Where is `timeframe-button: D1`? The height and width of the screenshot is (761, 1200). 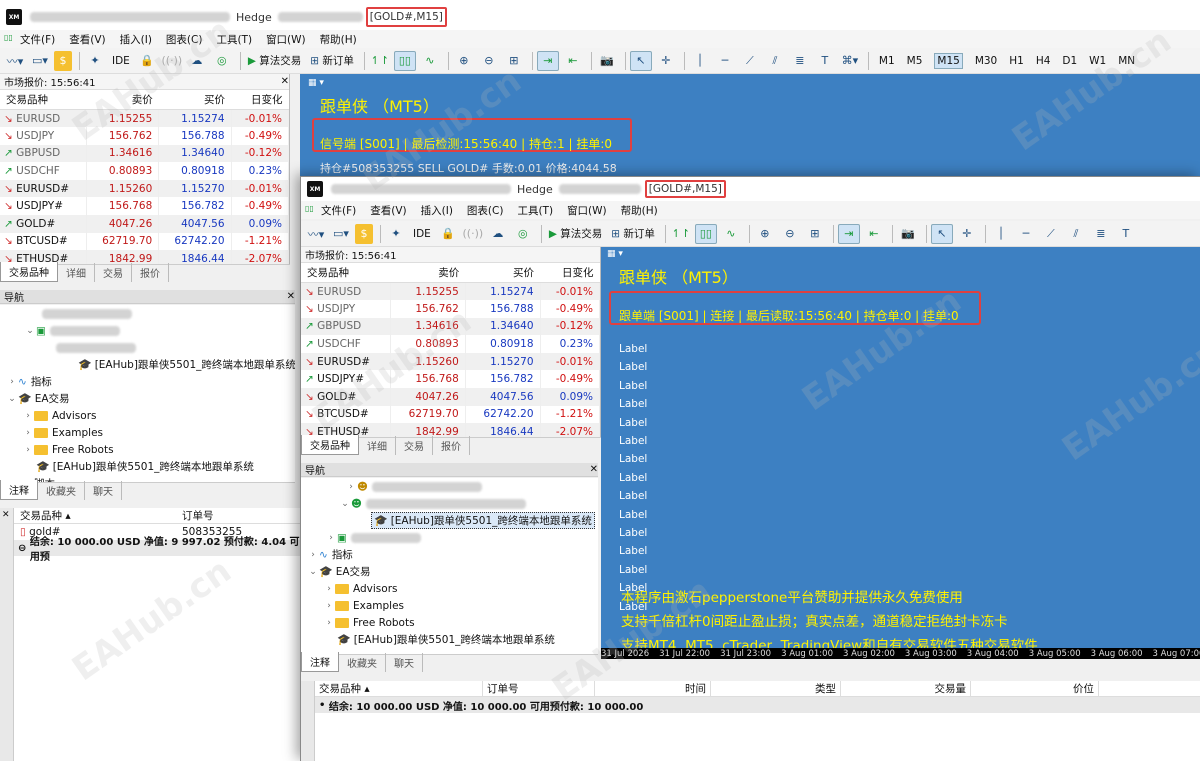 timeframe-button: D1 is located at coordinates (1069, 61).